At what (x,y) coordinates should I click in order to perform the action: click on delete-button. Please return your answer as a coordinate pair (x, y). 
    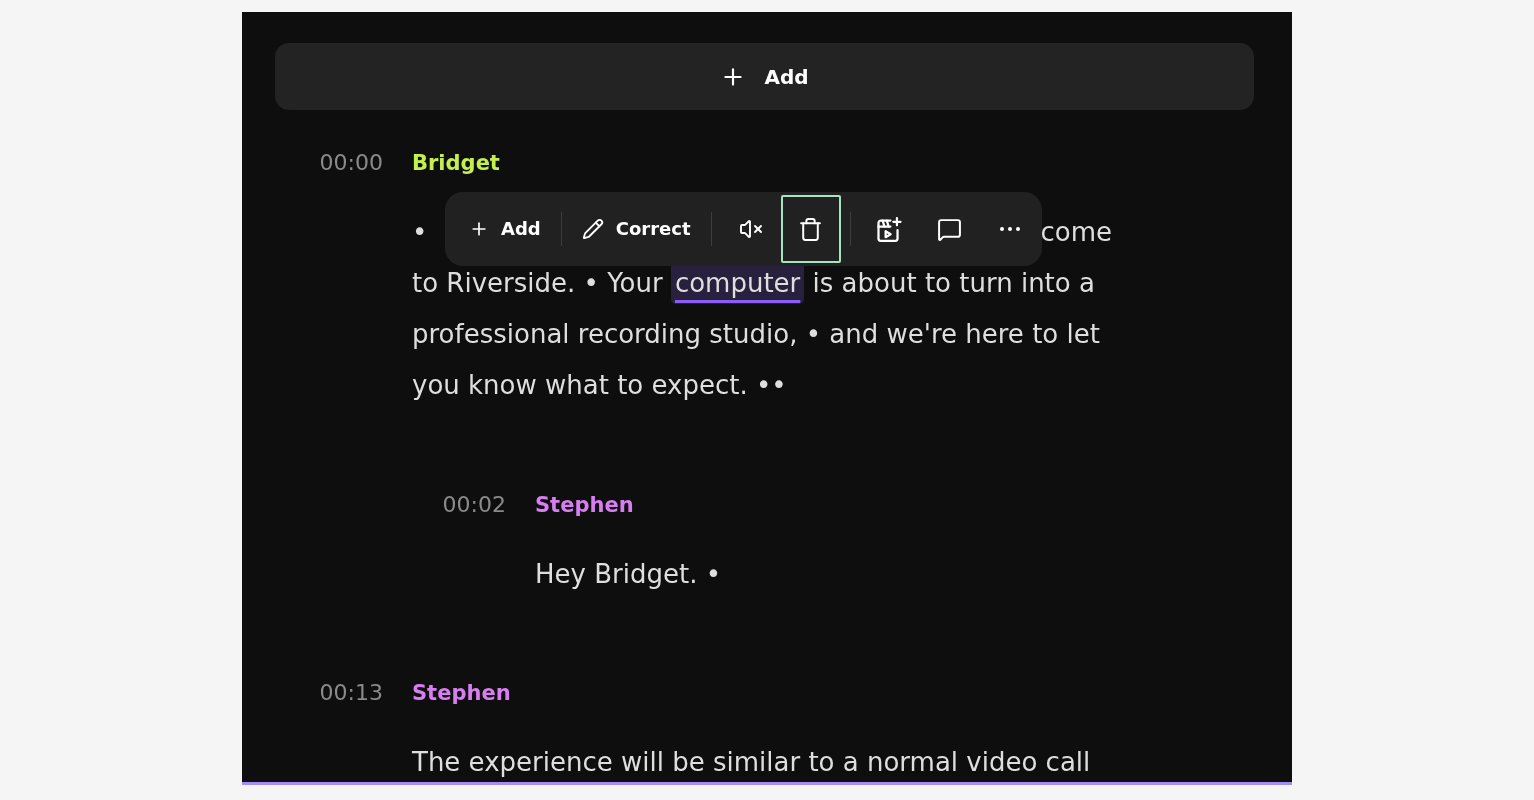
    Looking at the image, I should click on (810, 229).